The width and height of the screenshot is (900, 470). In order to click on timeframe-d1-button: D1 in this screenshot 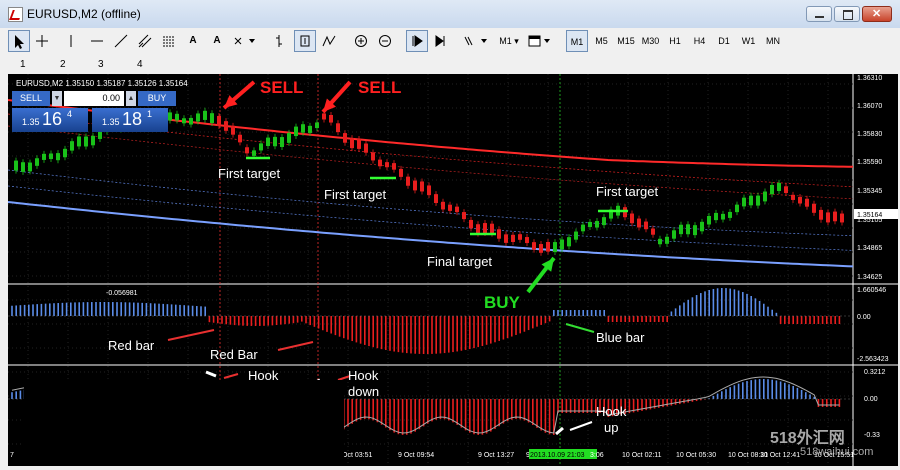, I will do `click(724, 41)`.